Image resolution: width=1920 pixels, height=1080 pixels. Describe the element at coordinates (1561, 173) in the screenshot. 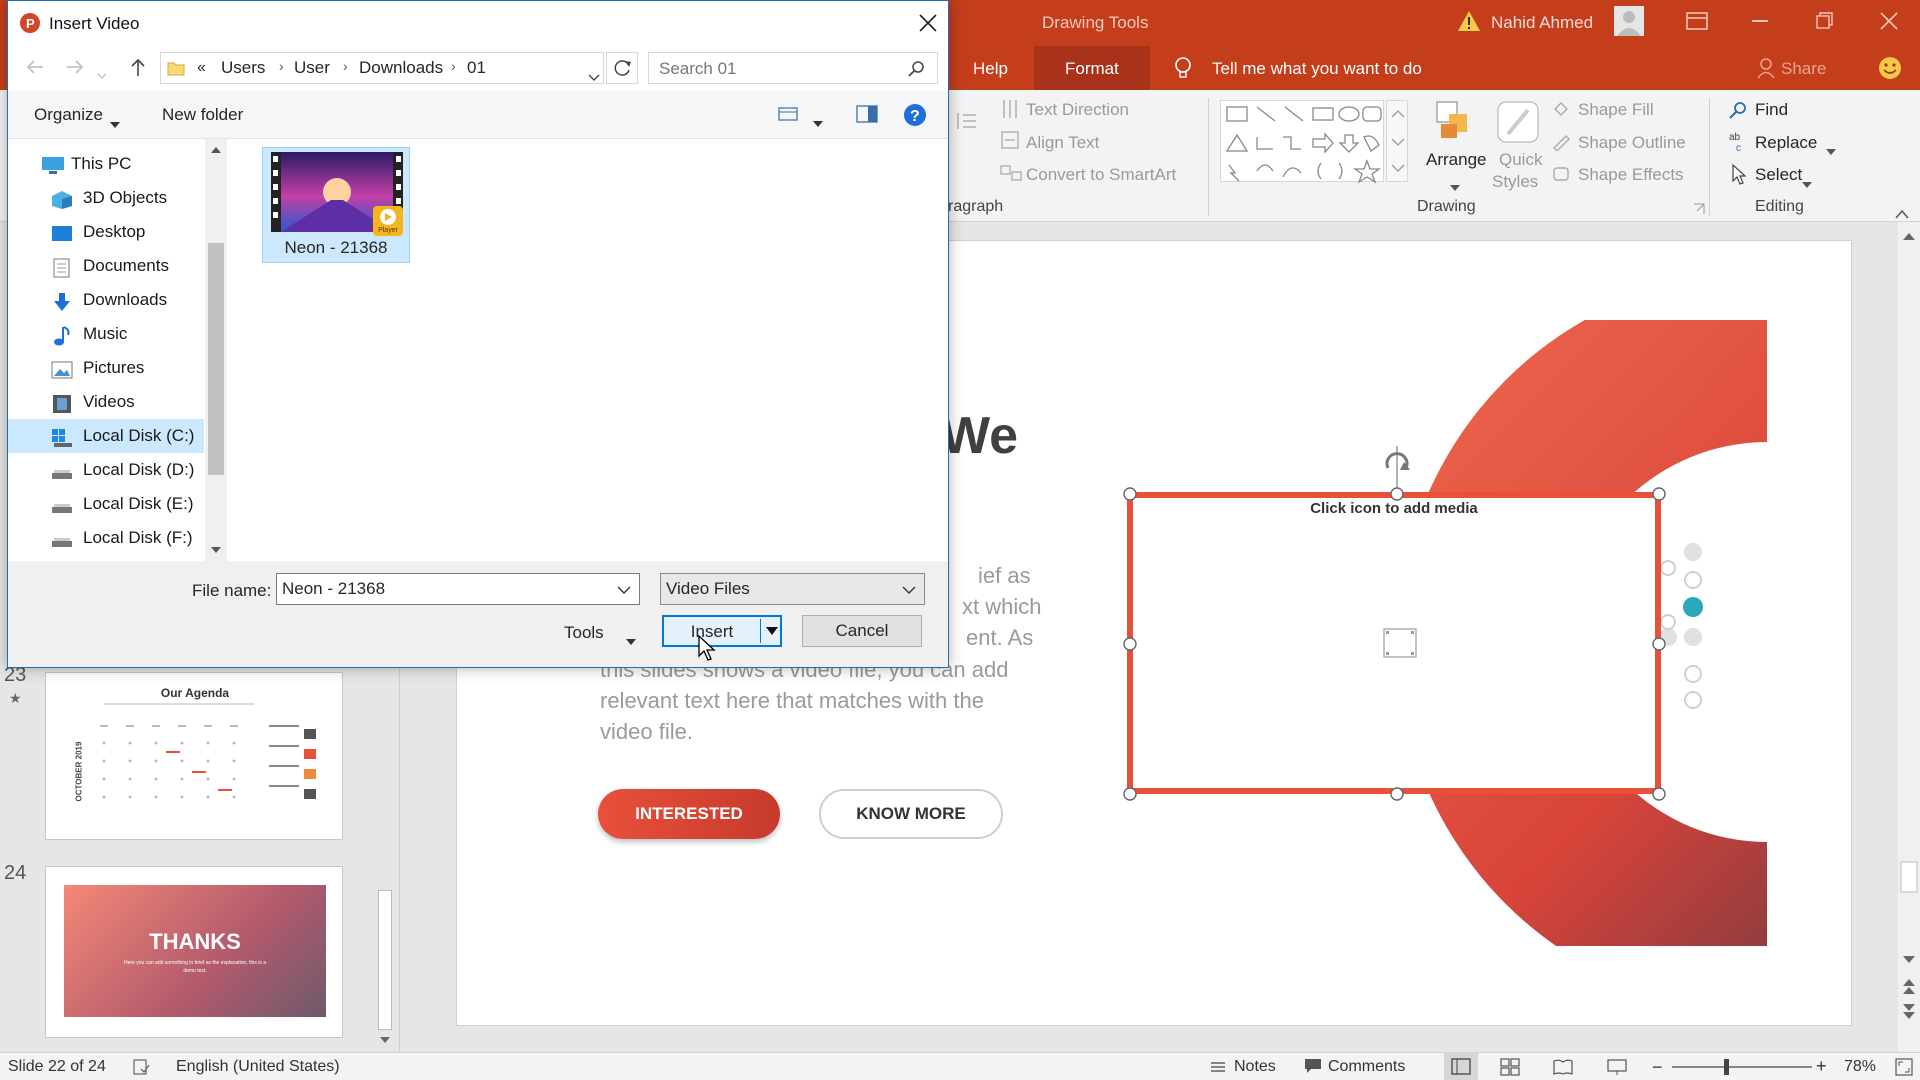

I see `shape-effects-icon` at that location.